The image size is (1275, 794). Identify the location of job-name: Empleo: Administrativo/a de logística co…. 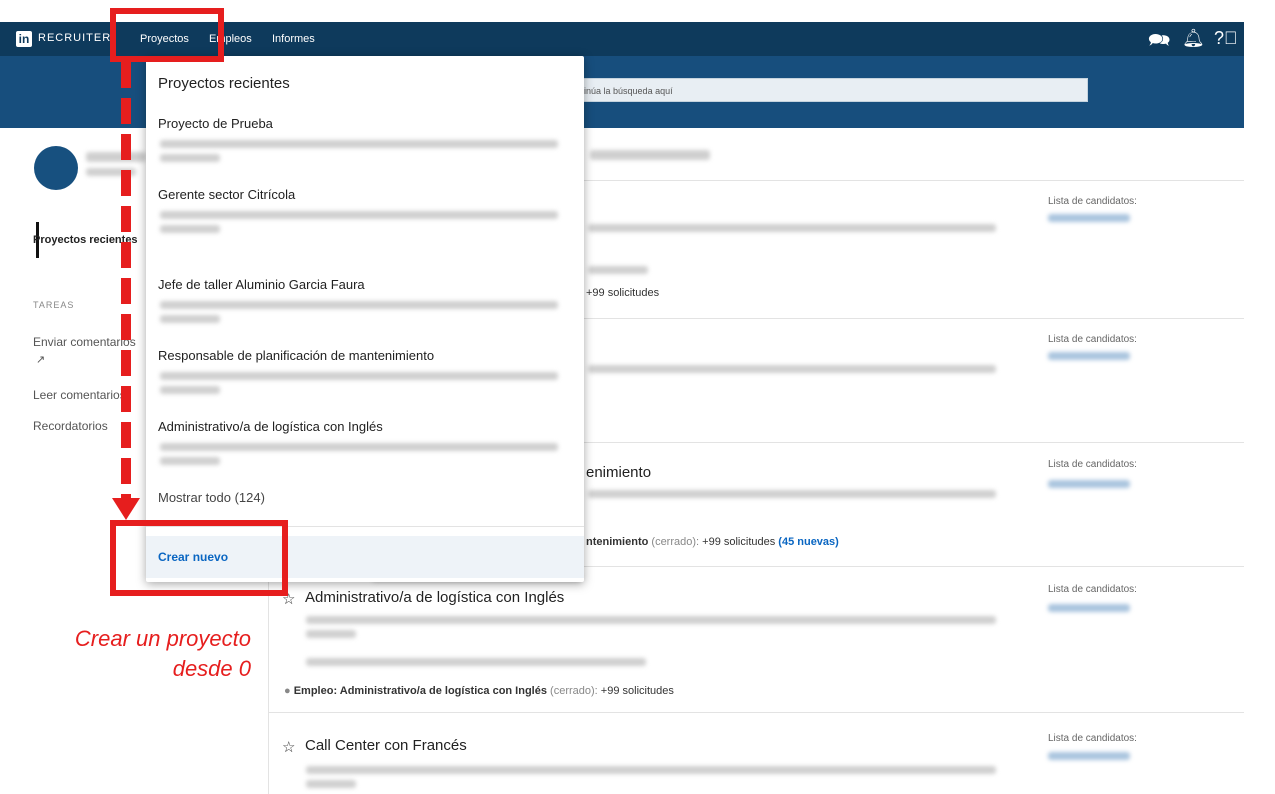
(420, 691).